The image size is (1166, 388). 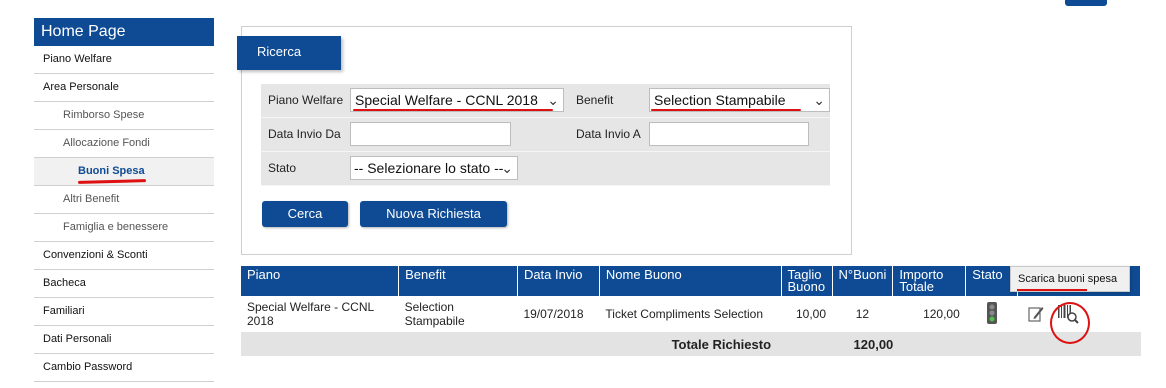 I want to click on piano-label: Piano Welfare, so click(x=306, y=100).